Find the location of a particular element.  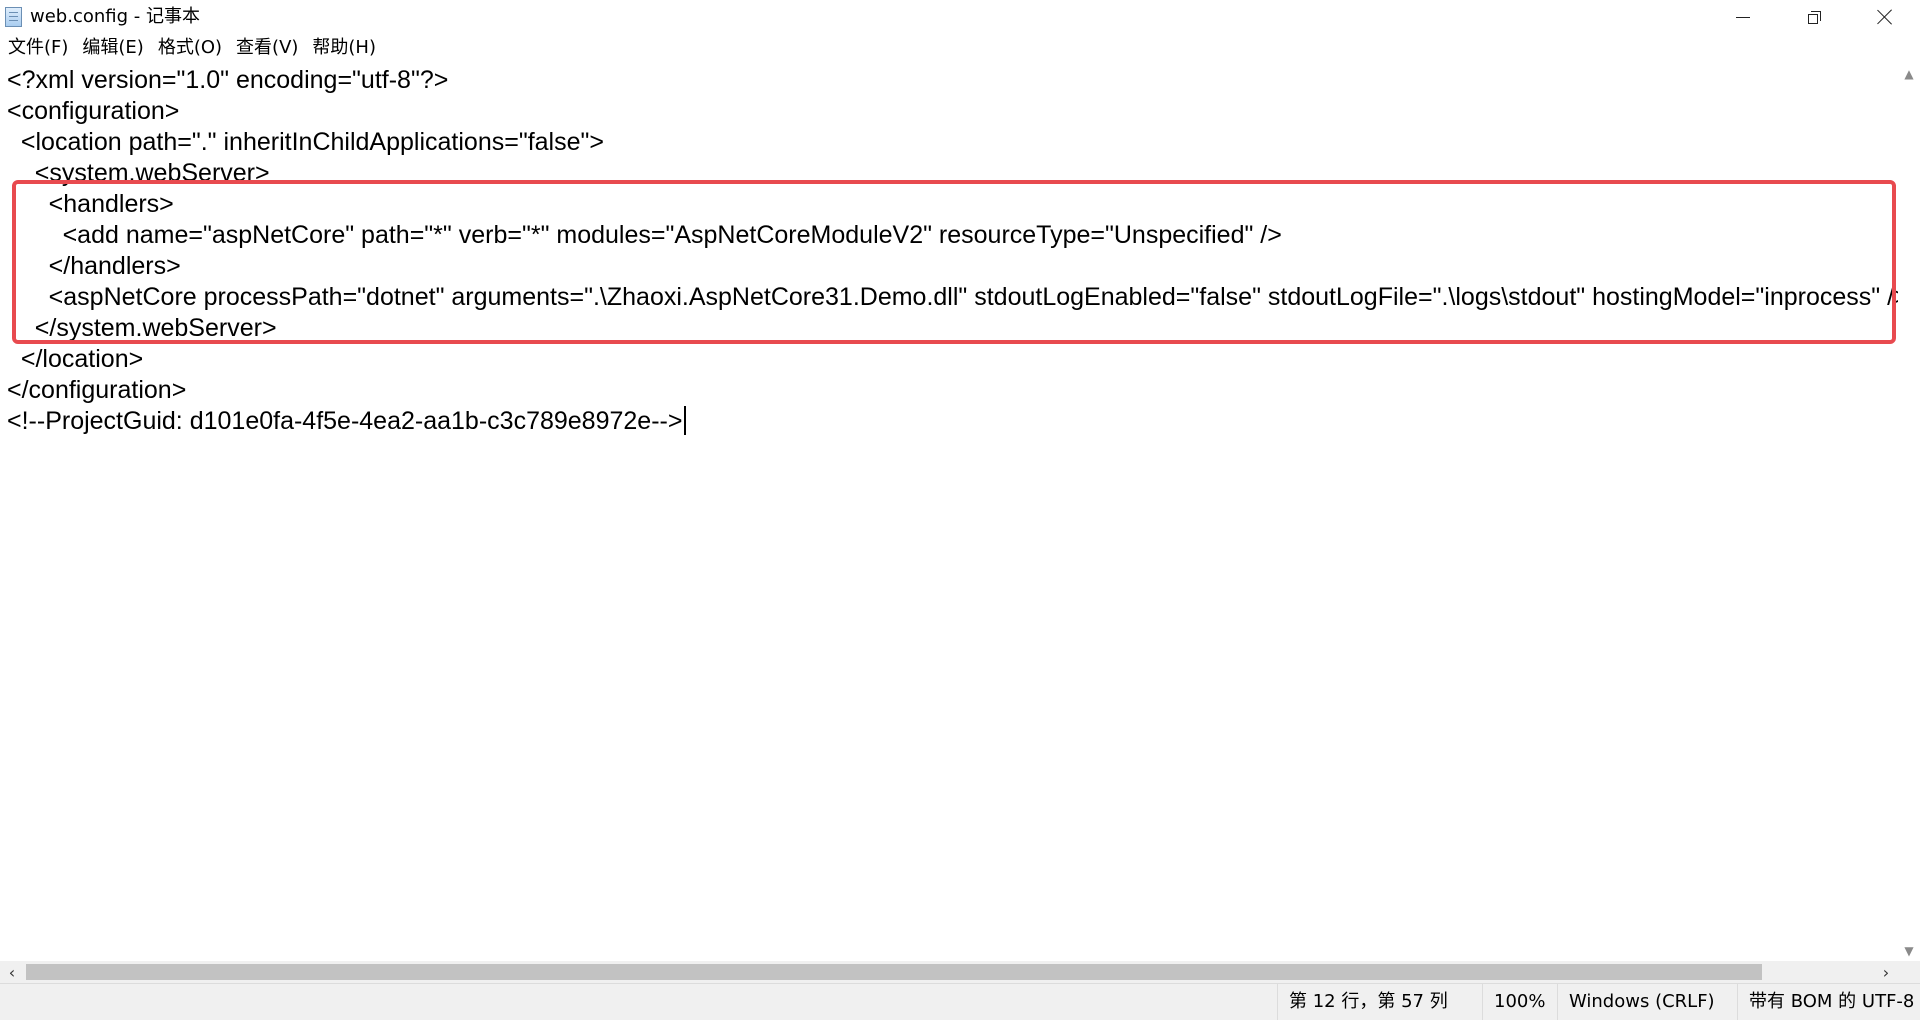

menu-view: 查看(V) is located at coordinates (267, 48).